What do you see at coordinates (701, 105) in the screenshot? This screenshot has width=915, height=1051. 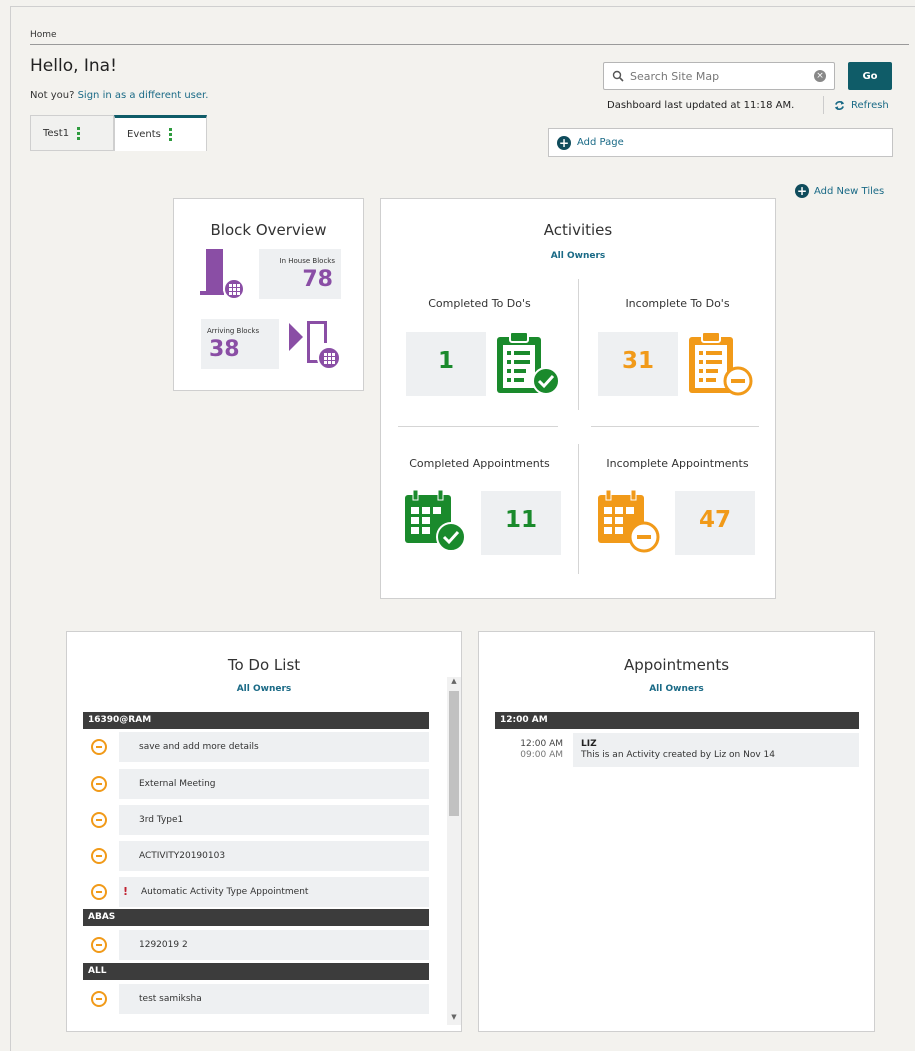 I see `dashboard-updated-text: Dashboard last updated at 11:18 AM.` at bounding box center [701, 105].